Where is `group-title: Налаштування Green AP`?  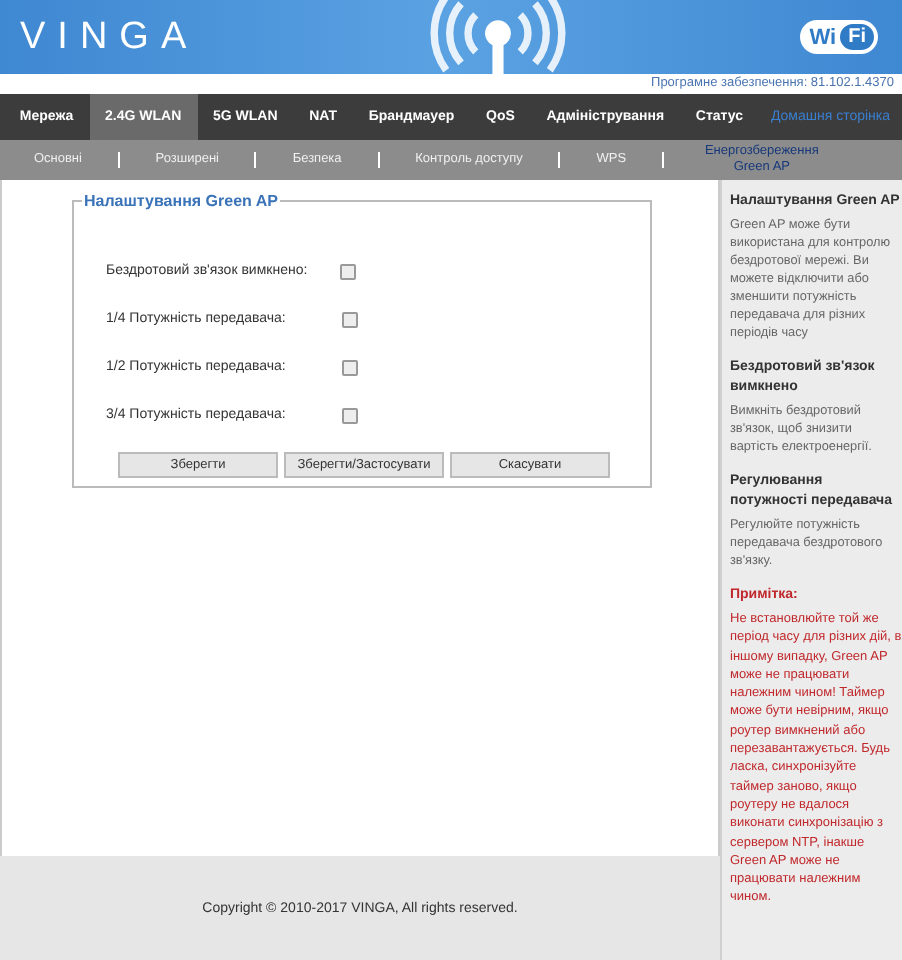 group-title: Налаштування Green AP is located at coordinates (181, 201).